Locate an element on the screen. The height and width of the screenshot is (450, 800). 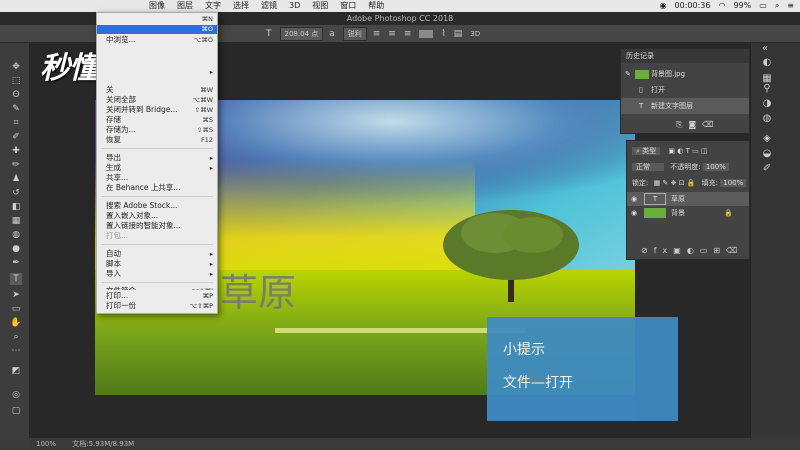
crop-tool-icon: ⌗ is located at coordinates (16, 123).